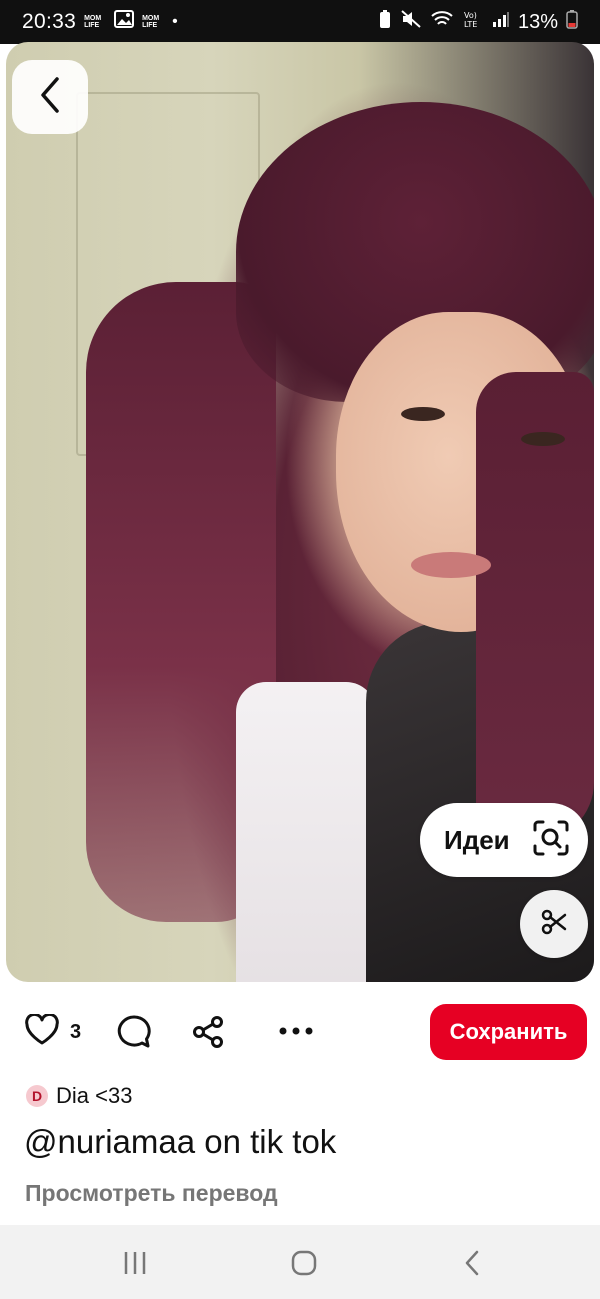  Describe the element at coordinates (477, 839) in the screenshot. I see `ideas-label: Идеи` at that location.